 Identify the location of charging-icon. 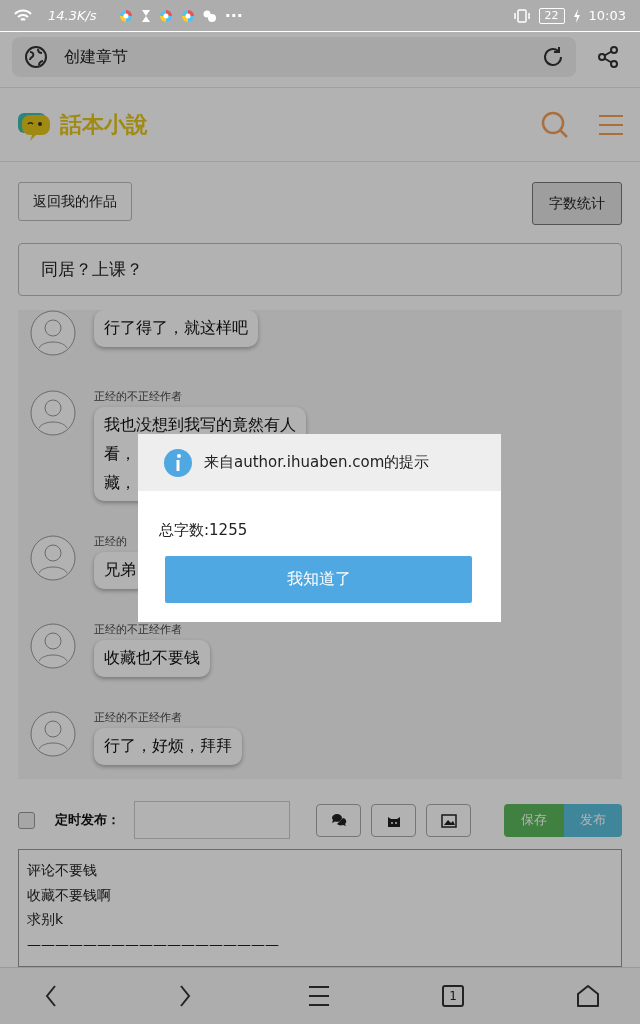
(576, 15).